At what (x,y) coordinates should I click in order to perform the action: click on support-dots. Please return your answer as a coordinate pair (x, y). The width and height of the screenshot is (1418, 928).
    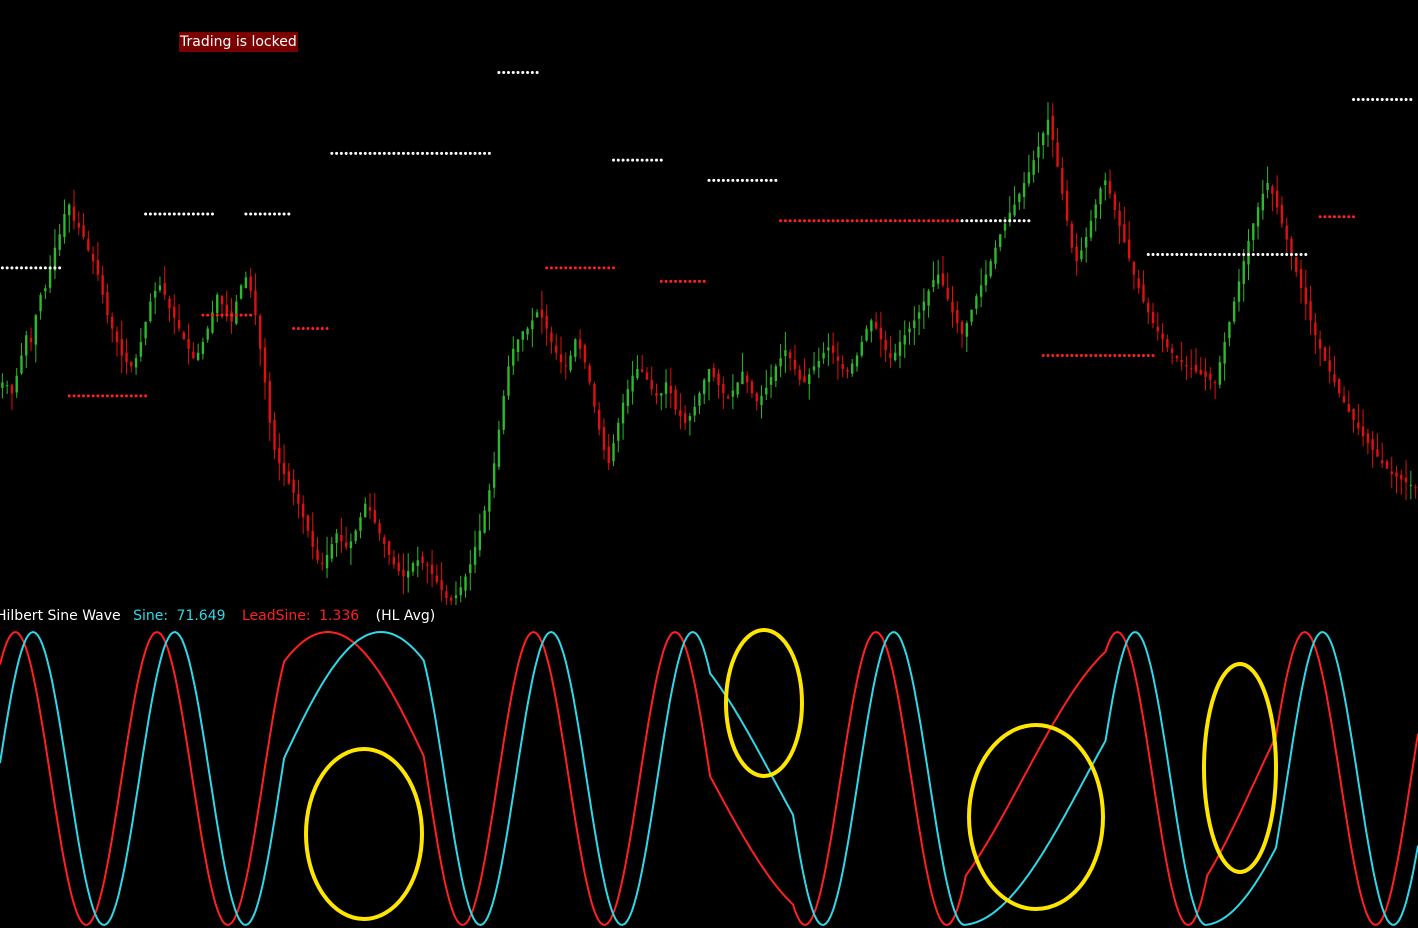
    Looking at the image, I should click on (682, 281).